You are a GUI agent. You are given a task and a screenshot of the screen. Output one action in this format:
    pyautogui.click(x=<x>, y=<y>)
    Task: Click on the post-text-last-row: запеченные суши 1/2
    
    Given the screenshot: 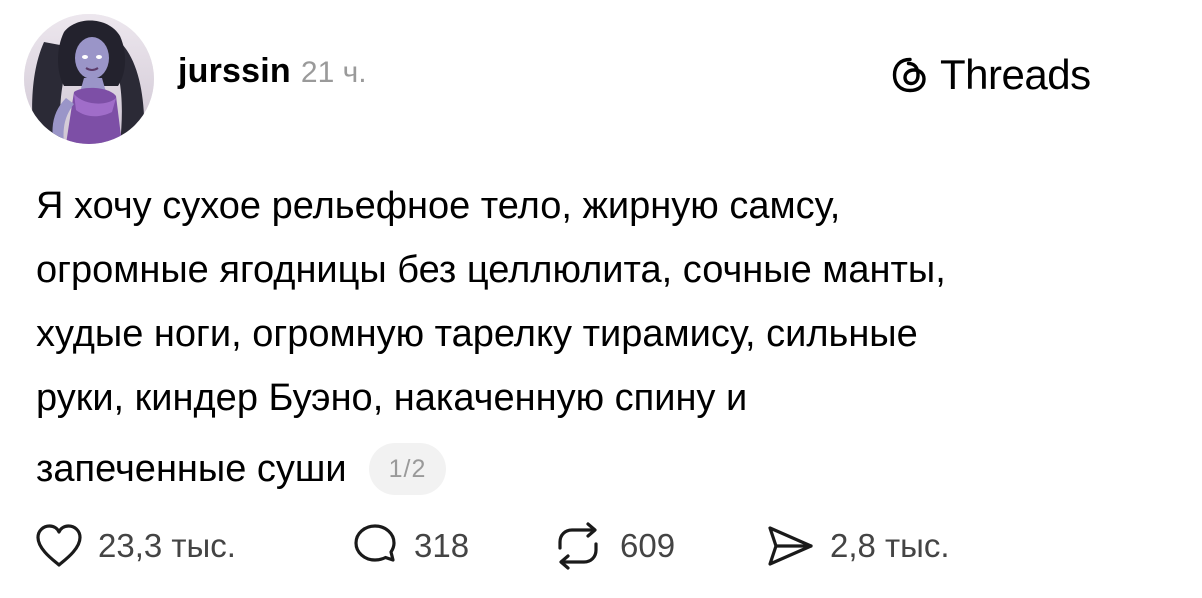 What is the action you would take?
    pyautogui.click(x=606, y=469)
    